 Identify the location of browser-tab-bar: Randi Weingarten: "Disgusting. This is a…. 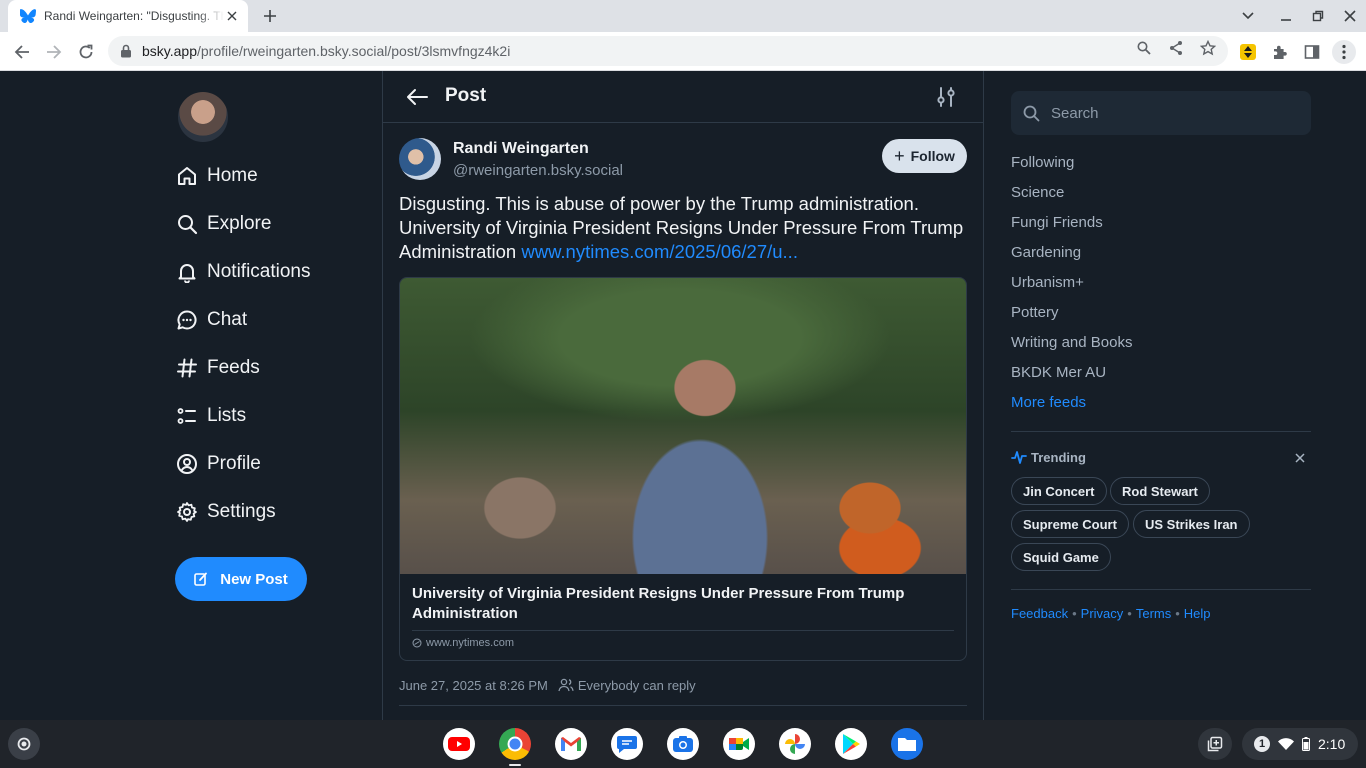
(683, 16).